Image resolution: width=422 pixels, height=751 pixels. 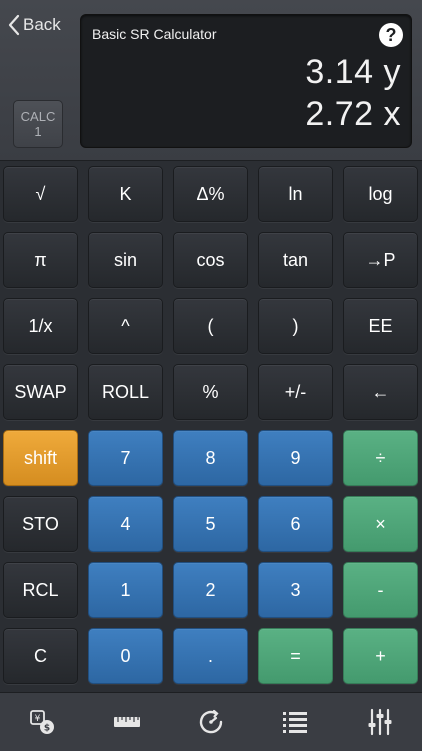 I want to click on sign-key: +/-, so click(x=295, y=392).